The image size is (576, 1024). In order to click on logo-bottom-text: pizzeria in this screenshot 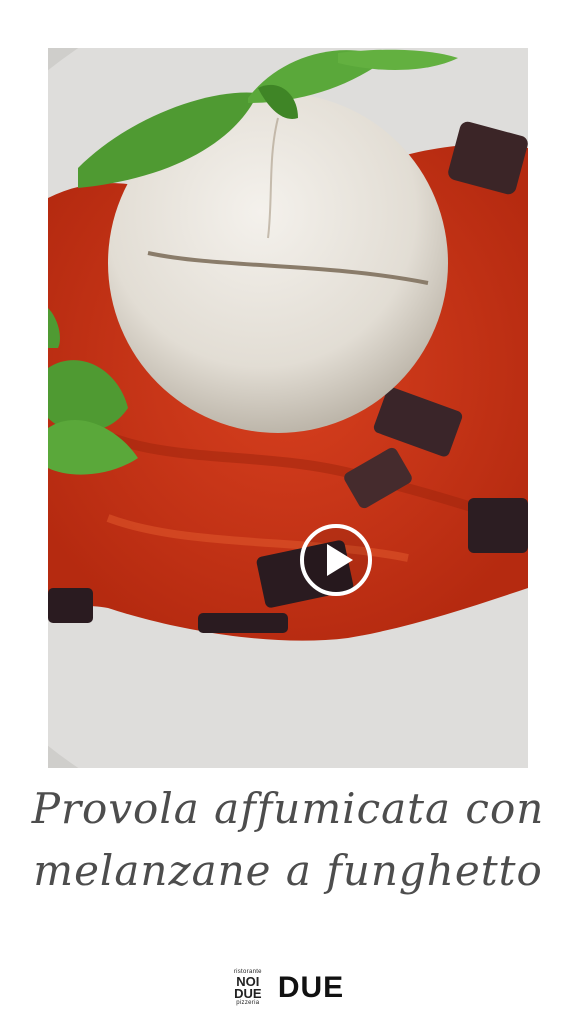, I will do `click(248, 1003)`.